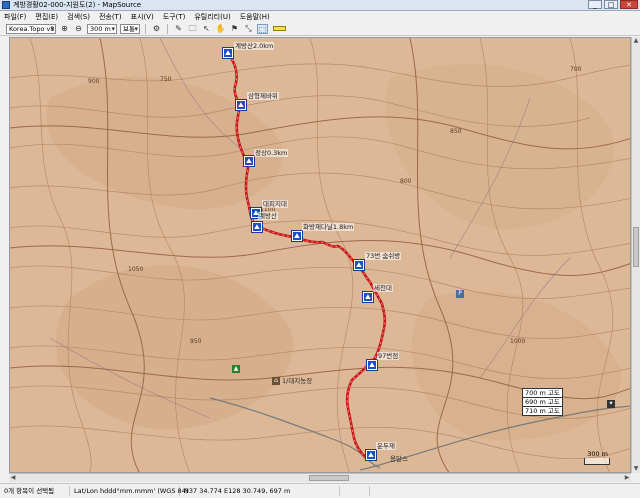 The image size is (640, 498). I want to click on altitude-label: 710 m 고도, so click(542, 411).